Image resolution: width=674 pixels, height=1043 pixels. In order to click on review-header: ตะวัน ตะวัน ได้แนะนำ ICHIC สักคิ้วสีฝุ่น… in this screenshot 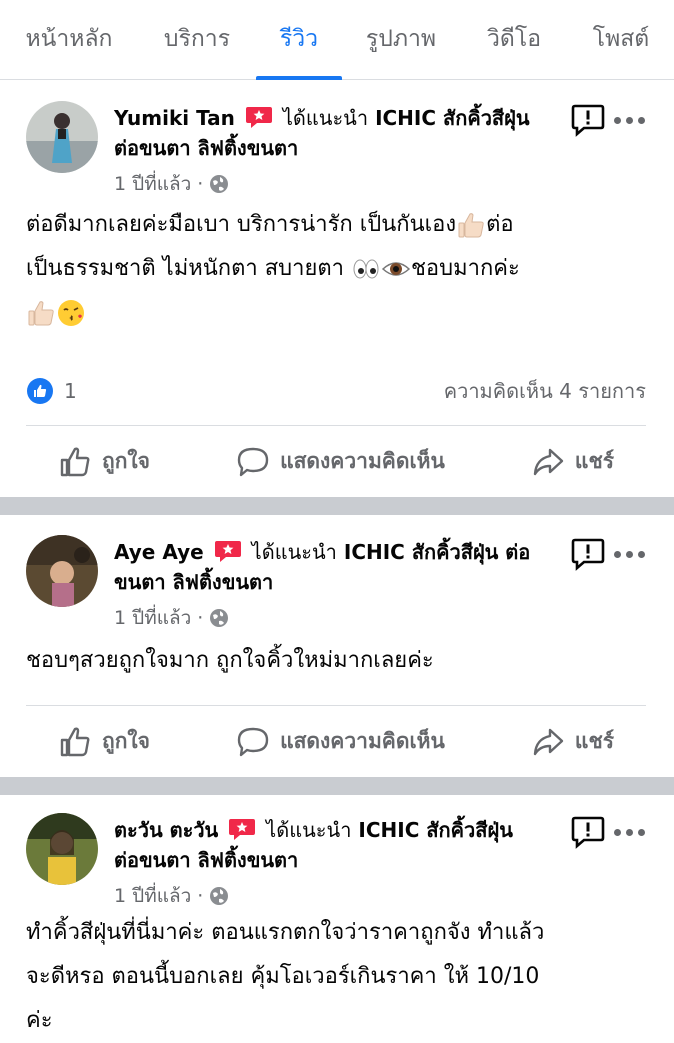, I will do `click(329, 845)`.